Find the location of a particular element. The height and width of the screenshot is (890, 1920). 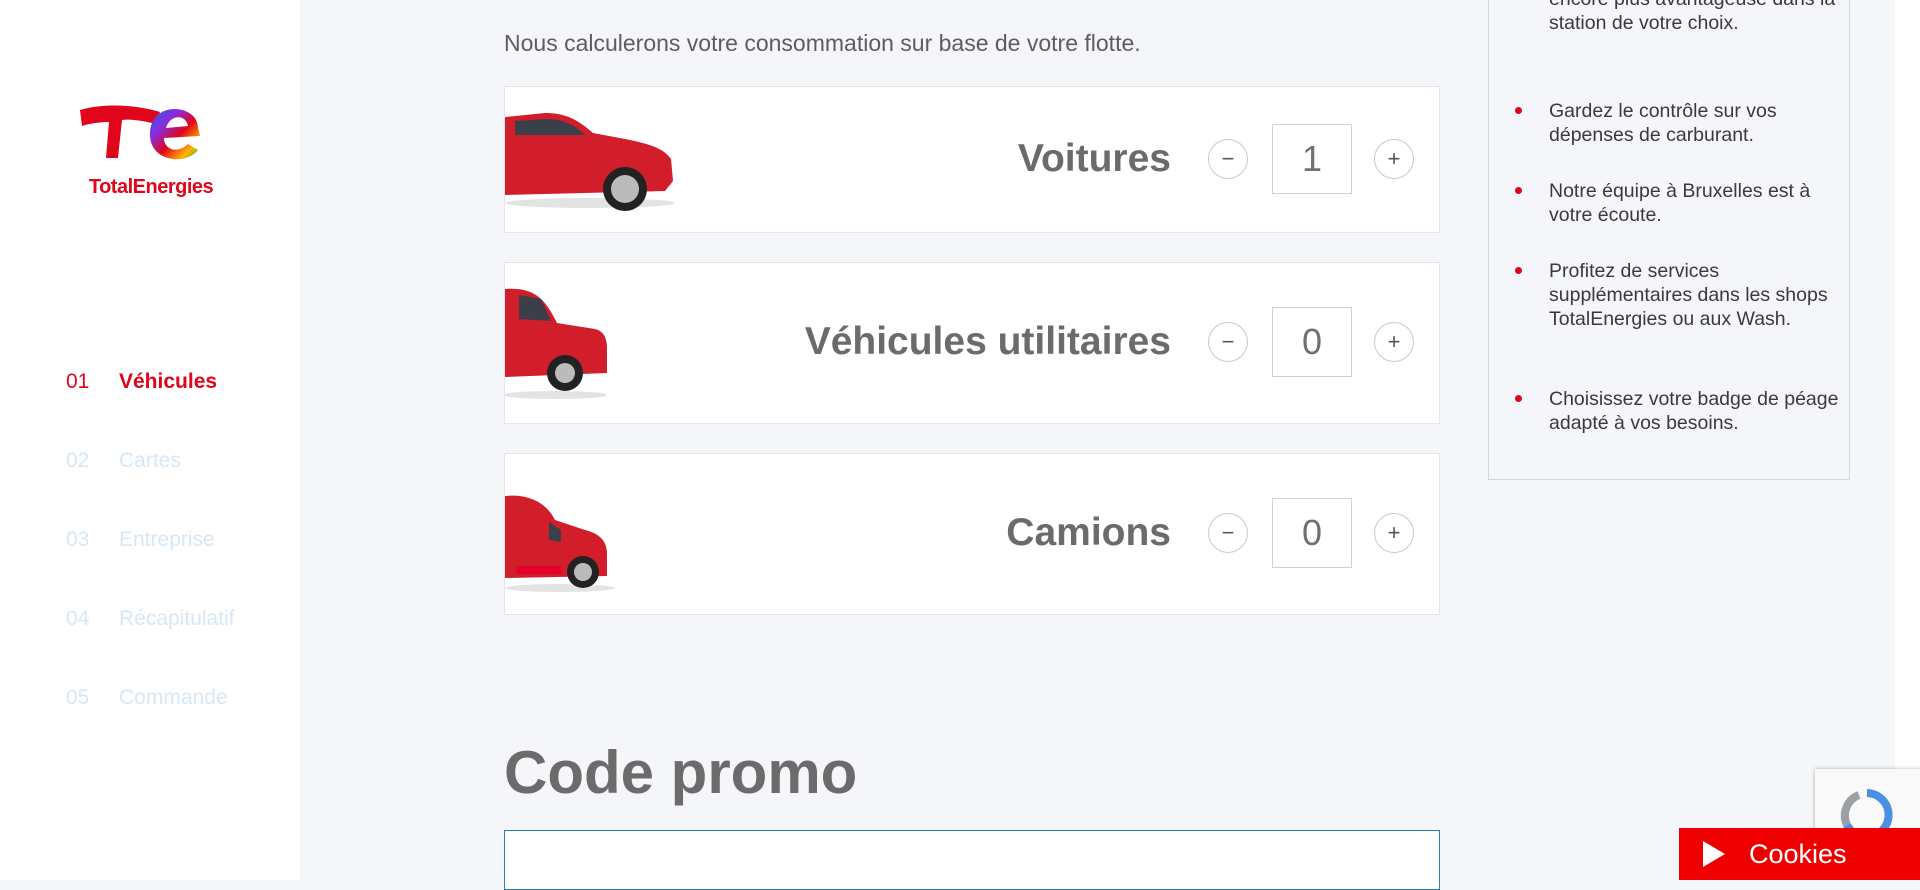

logo-wordmark: TotalEnergies is located at coordinates (151, 187).